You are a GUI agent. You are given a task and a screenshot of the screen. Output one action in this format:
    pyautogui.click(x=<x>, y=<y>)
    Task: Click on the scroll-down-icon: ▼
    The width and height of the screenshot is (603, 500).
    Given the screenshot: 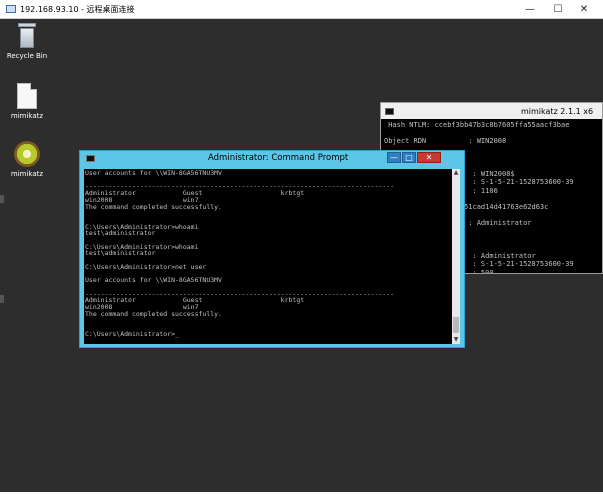 What is the action you would take?
    pyautogui.click(x=456, y=340)
    